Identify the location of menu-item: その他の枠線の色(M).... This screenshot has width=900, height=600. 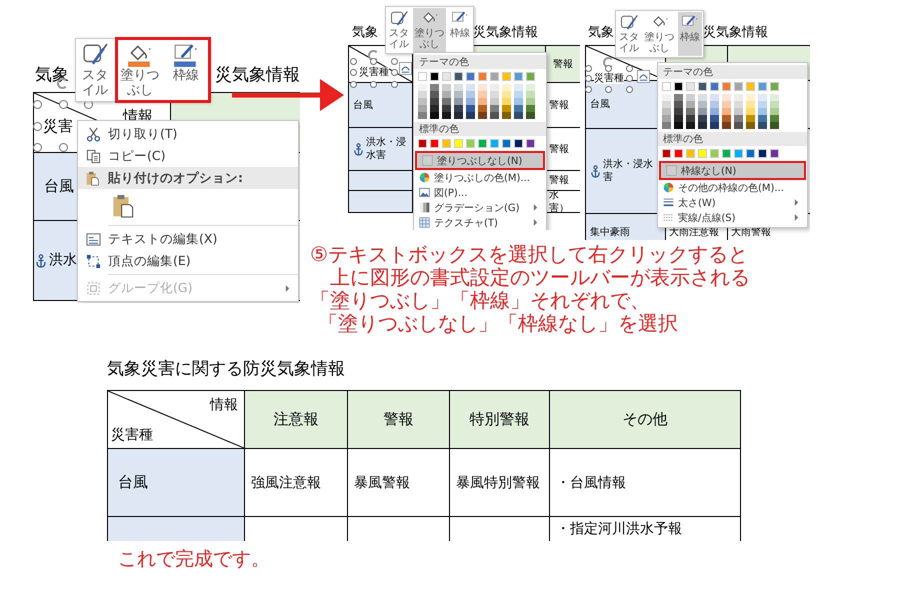
(732, 187).